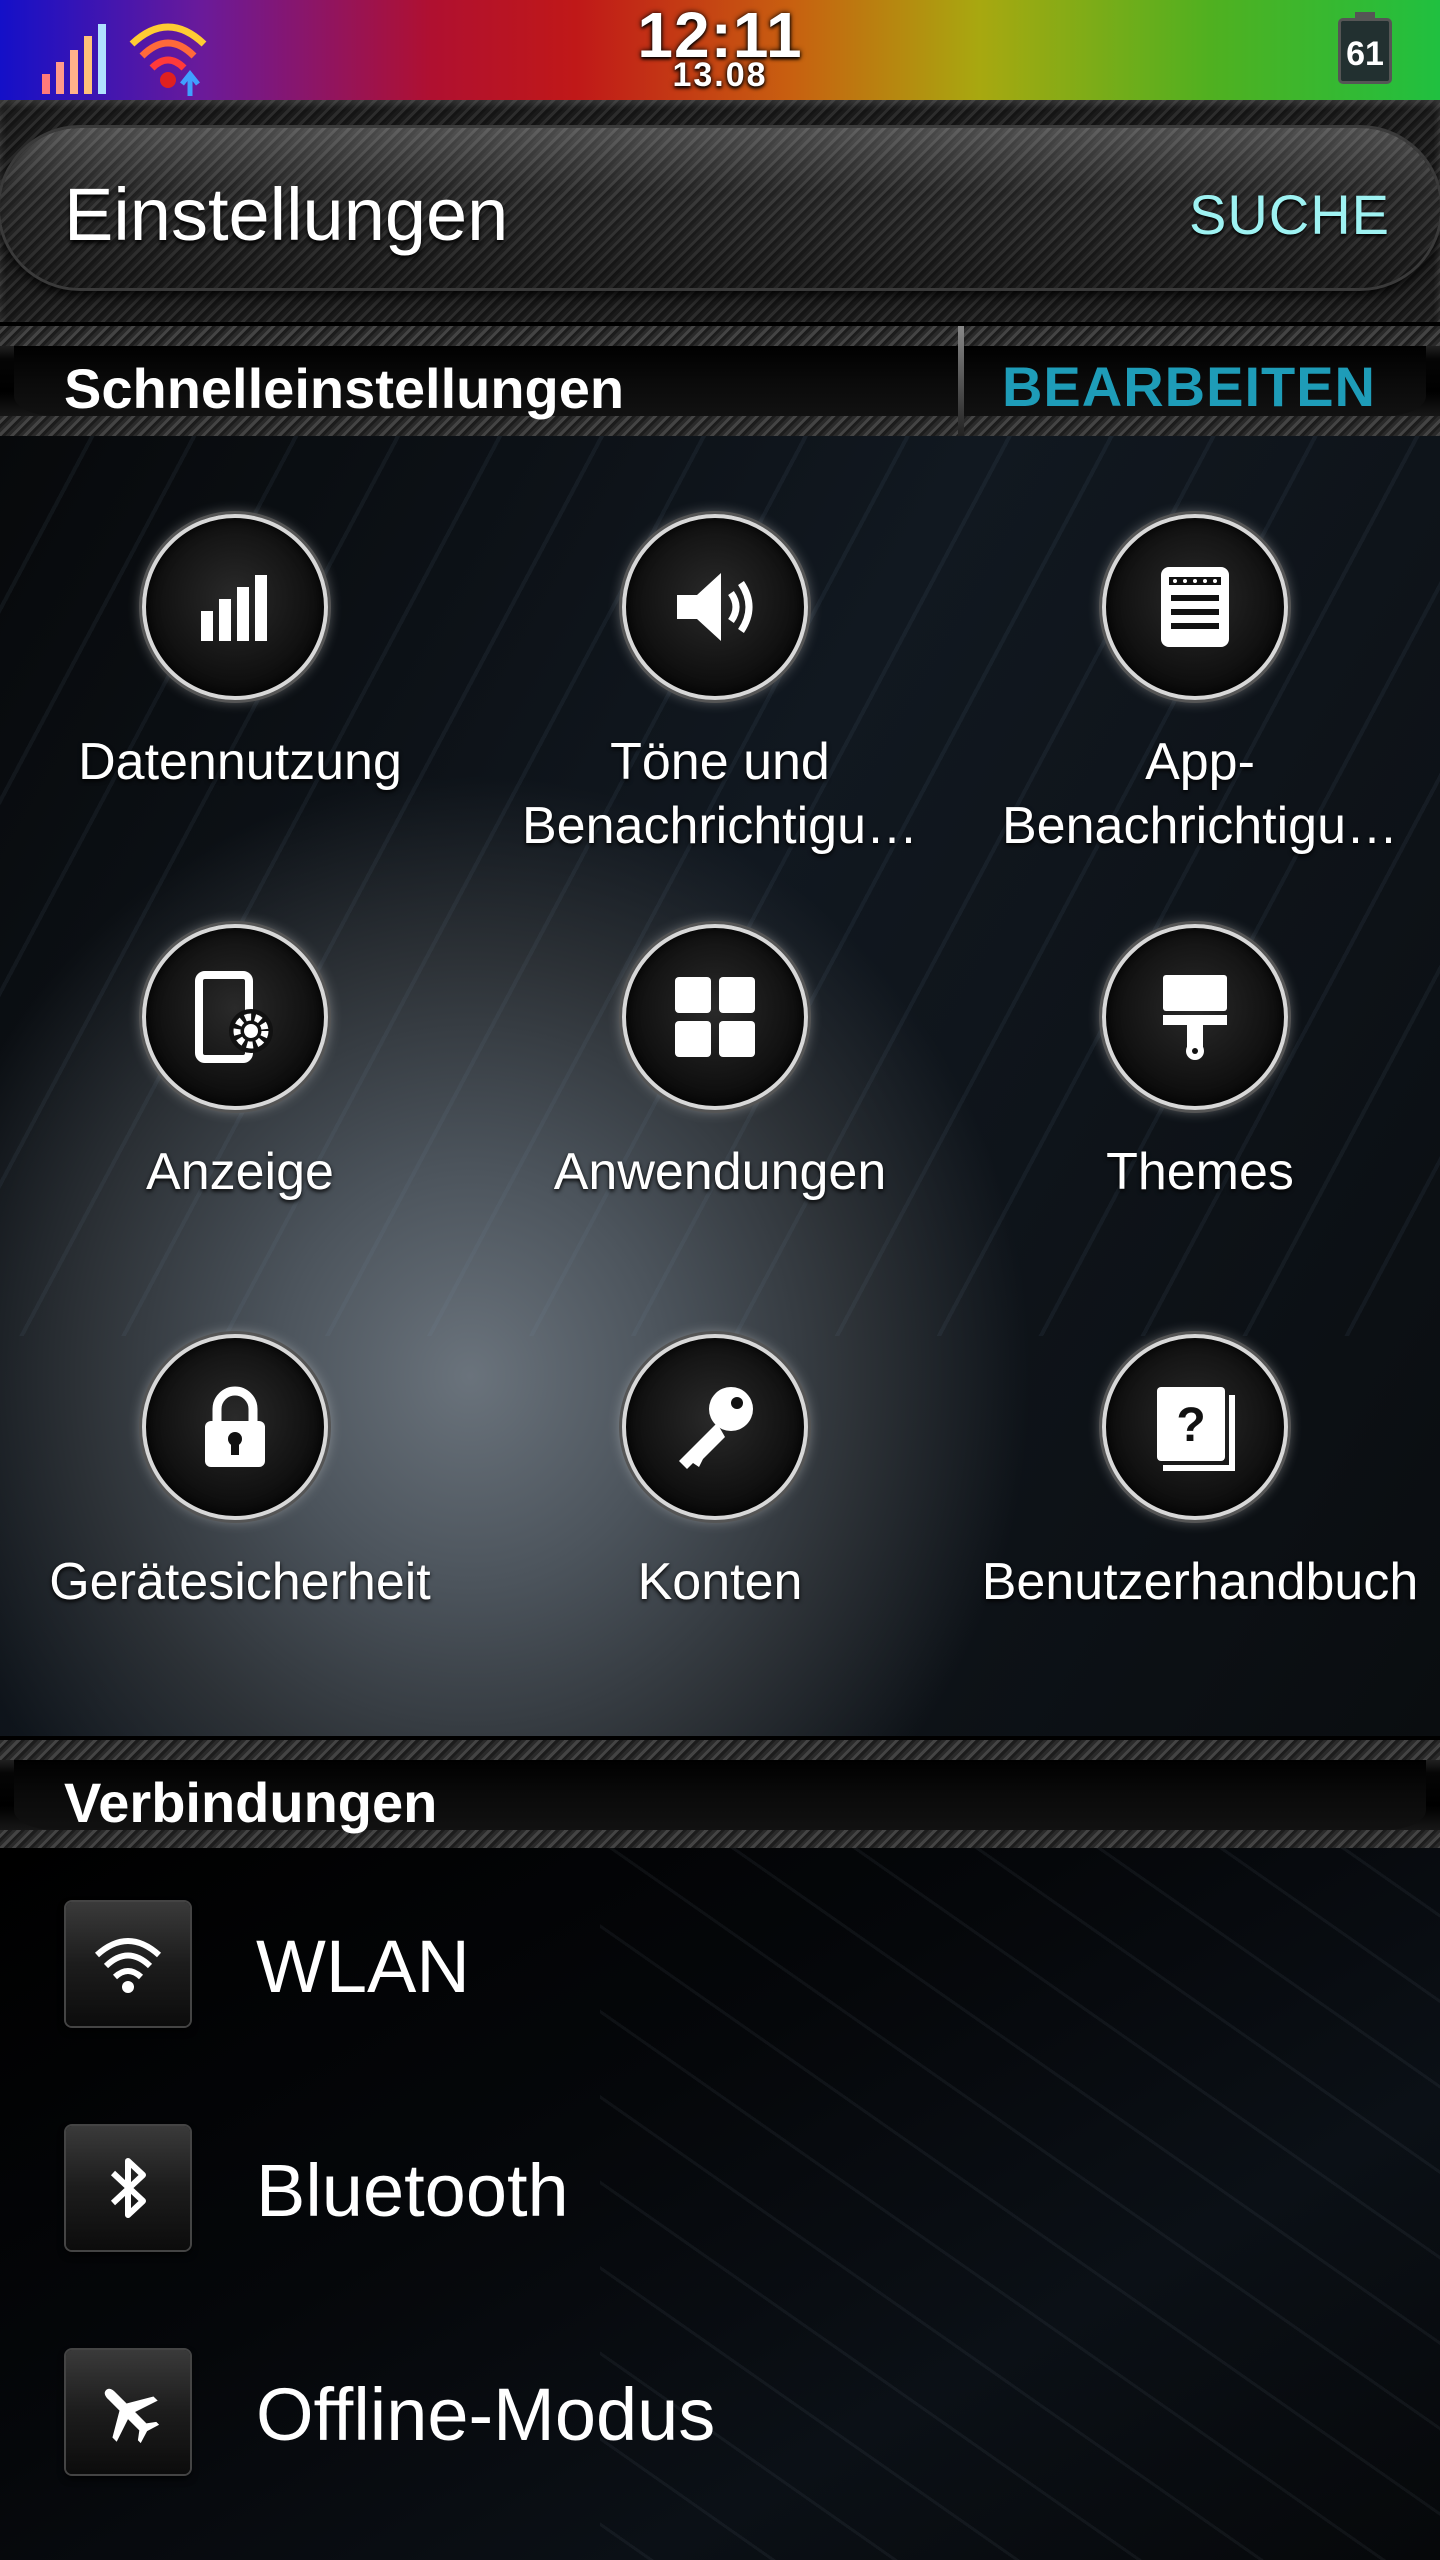  What do you see at coordinates (234, 1017) in the screenshot?
I see `display-icon` at bounding box center [234, 1017].